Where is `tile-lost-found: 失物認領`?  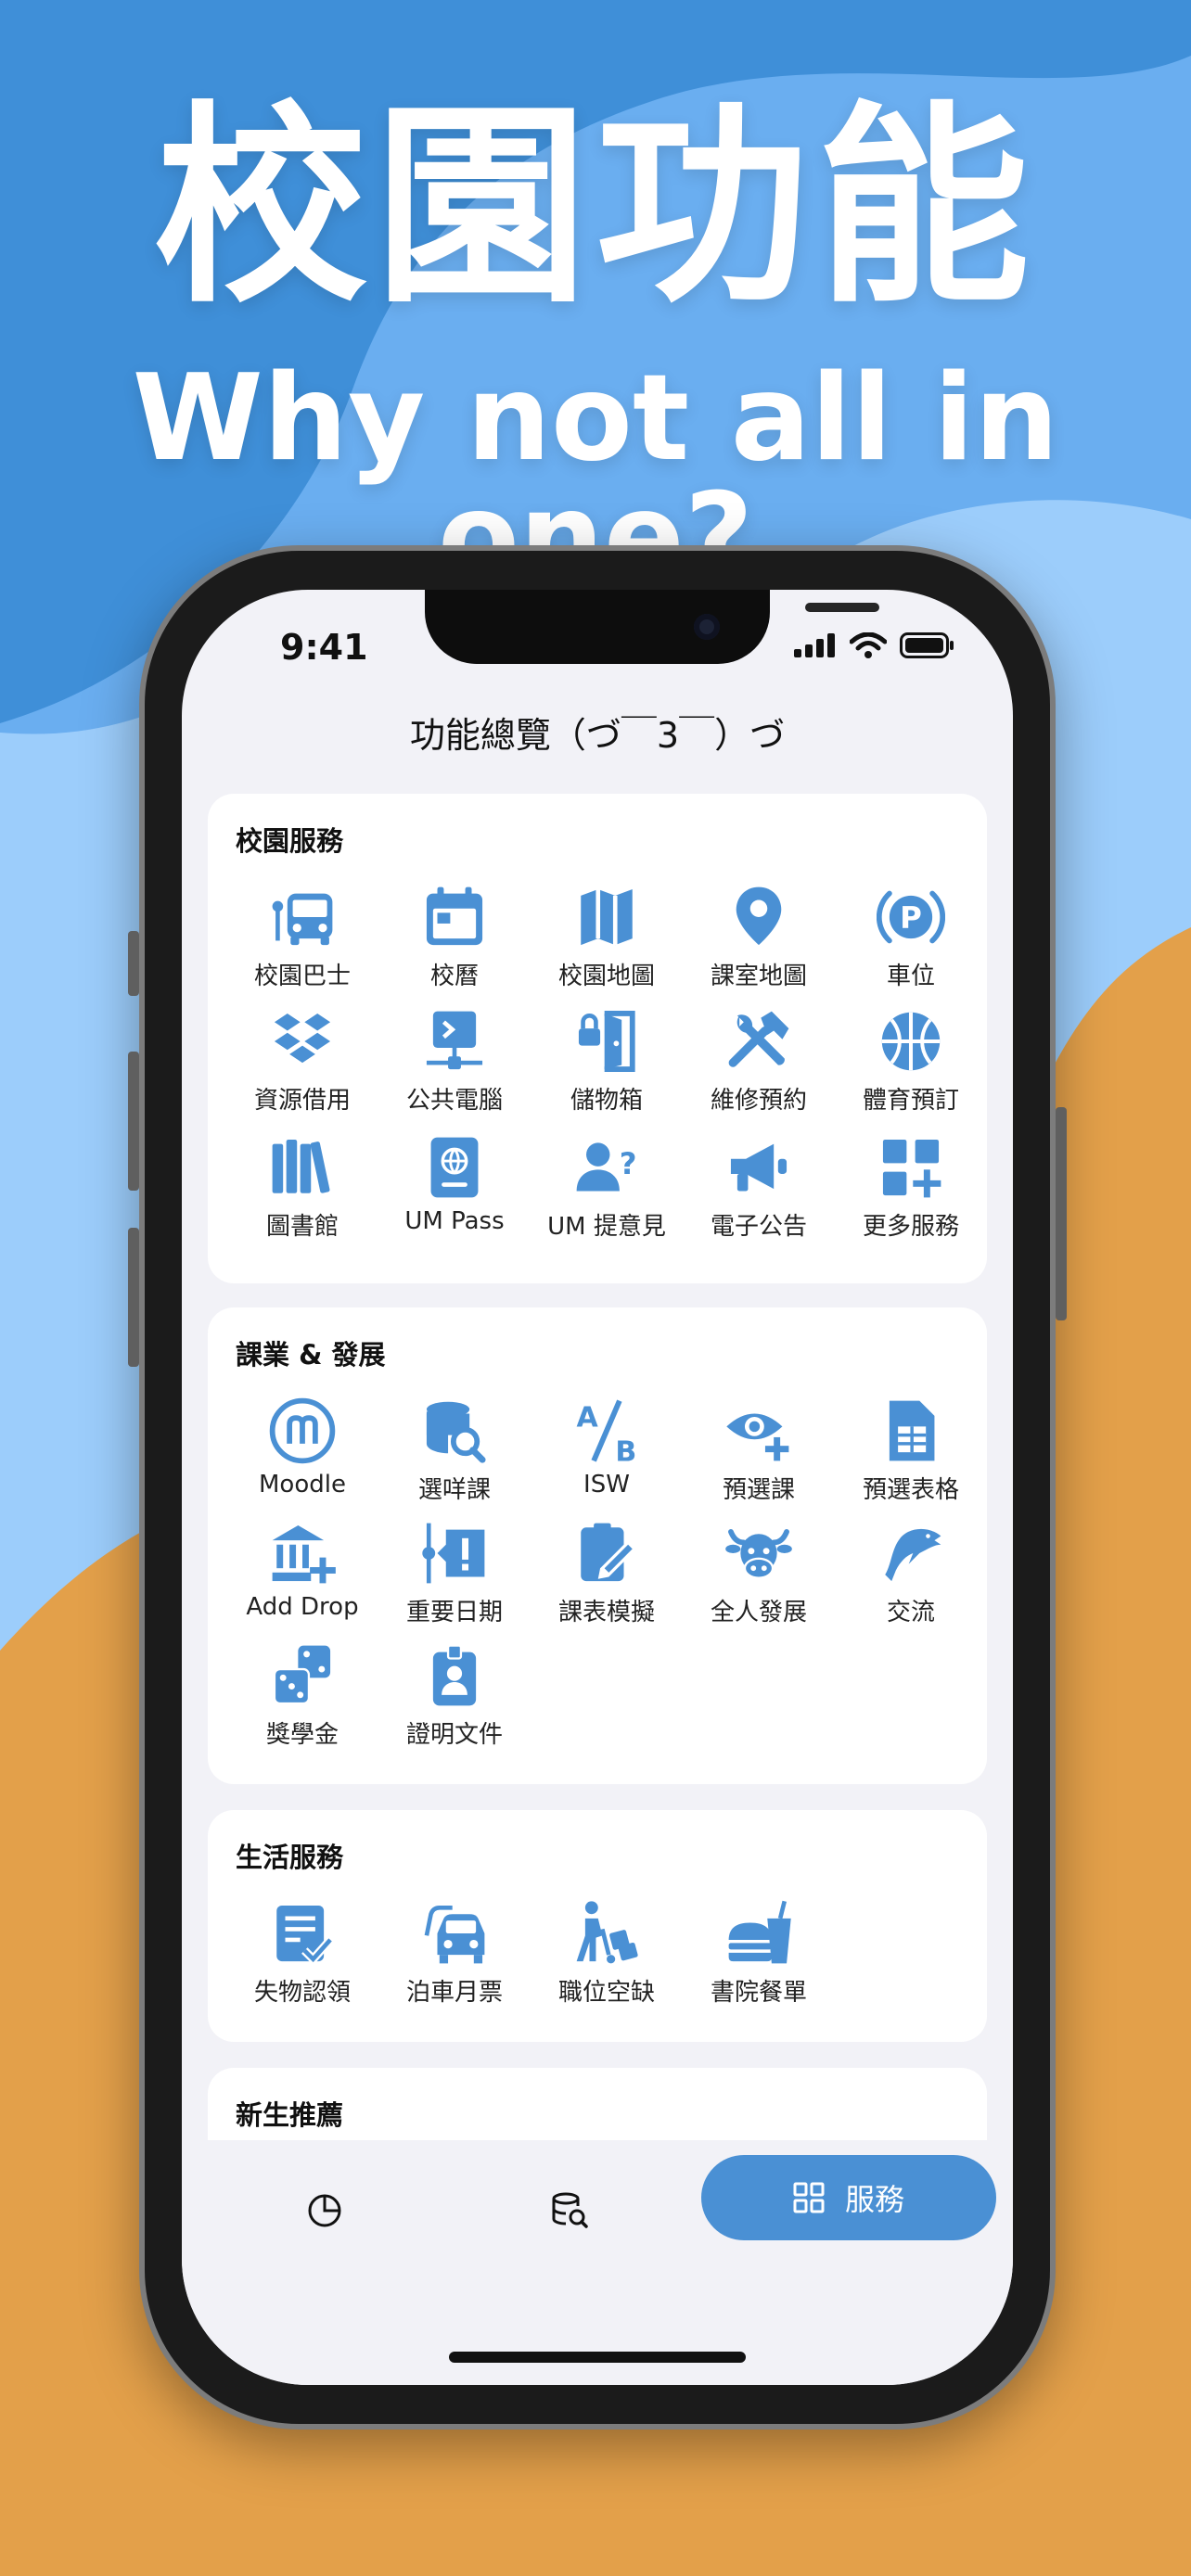 tile-lost-found: 失物認領 is located at coordinates (302, 1954).